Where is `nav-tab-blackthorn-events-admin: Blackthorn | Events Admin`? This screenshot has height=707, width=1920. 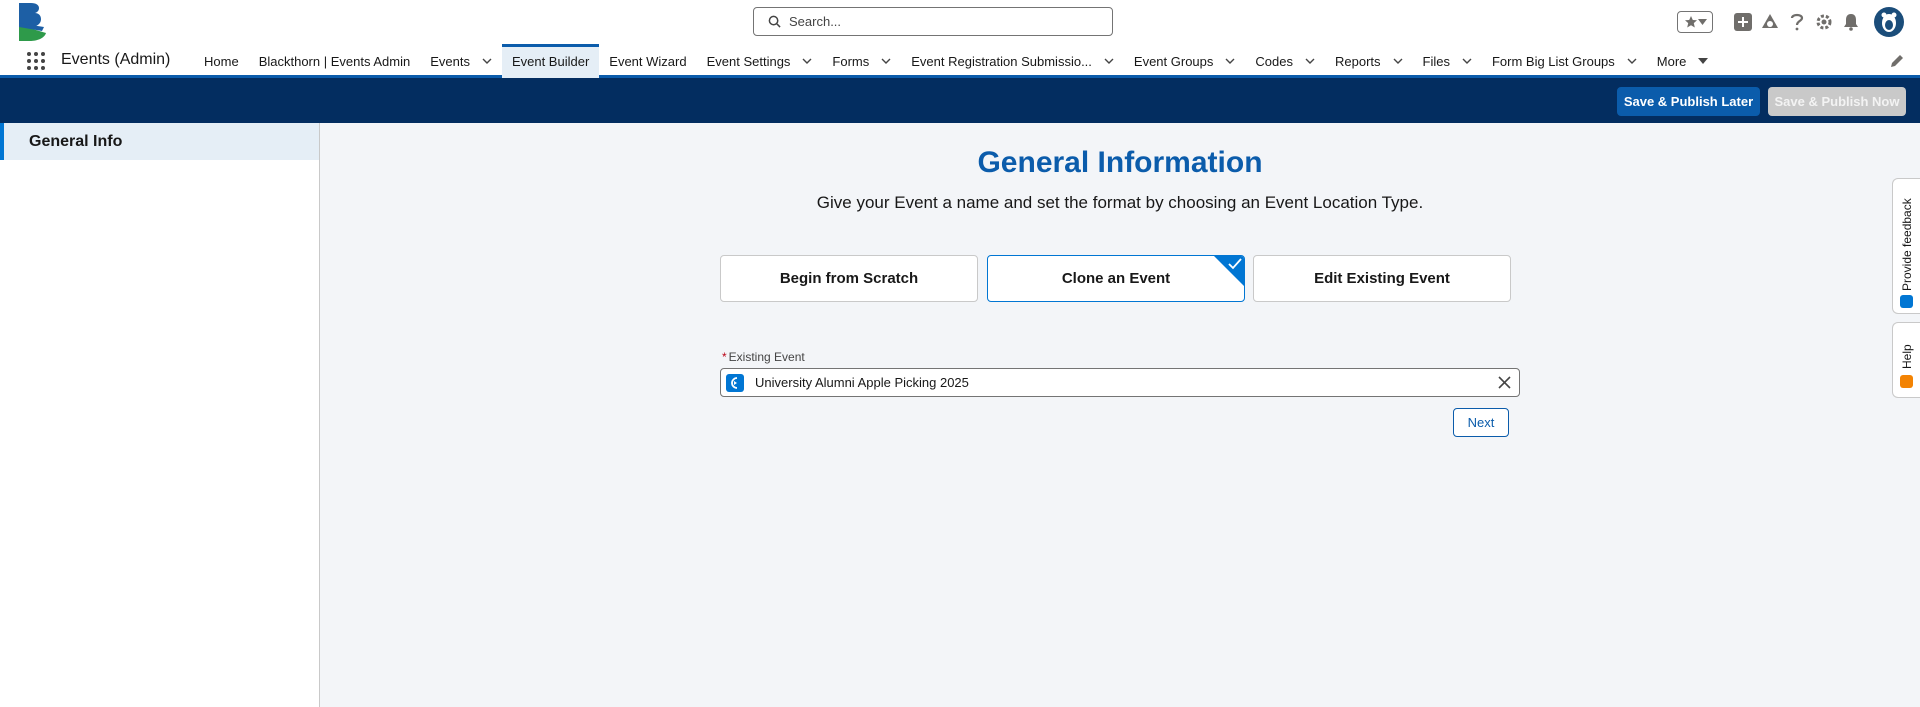 nav-tab-blackthorn-events-admin: Blackthorn | Events Admin is located at coordinates (335, 61).